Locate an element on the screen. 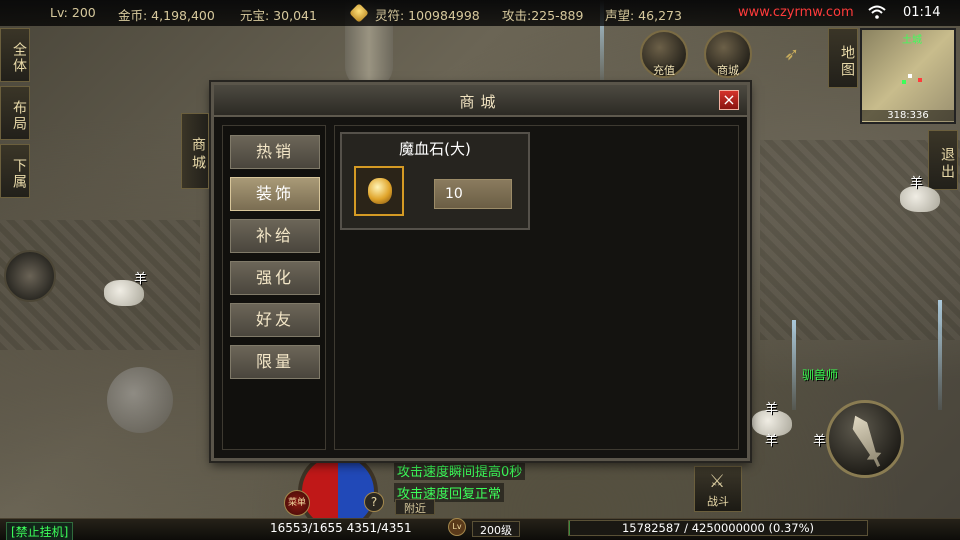 This screenshot has height=540, width=960. exp-bar: 15782587 / 4250000000 (0.37%) is located at coordinates (718, 528).